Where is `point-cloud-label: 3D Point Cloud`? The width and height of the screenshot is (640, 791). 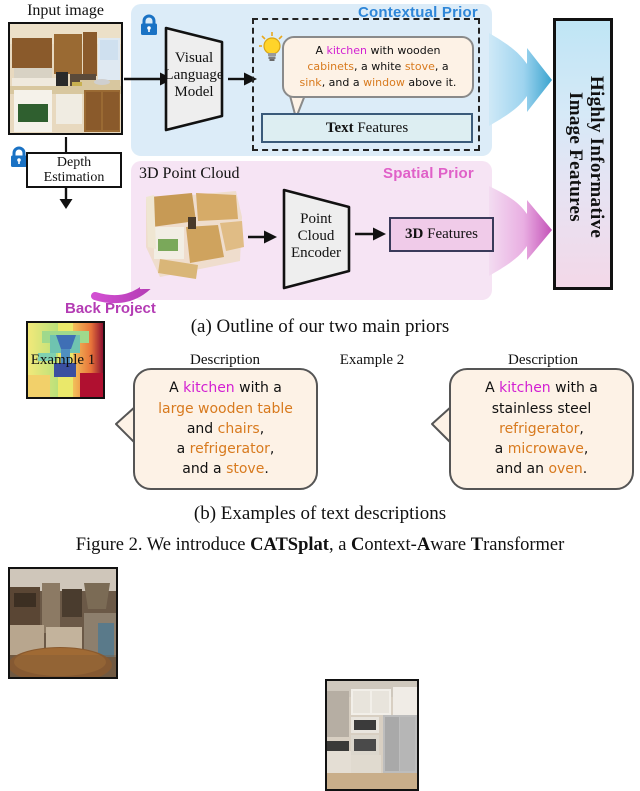
point-cloud-label: 3D Point Cloud is located at coordinates (189, 173).